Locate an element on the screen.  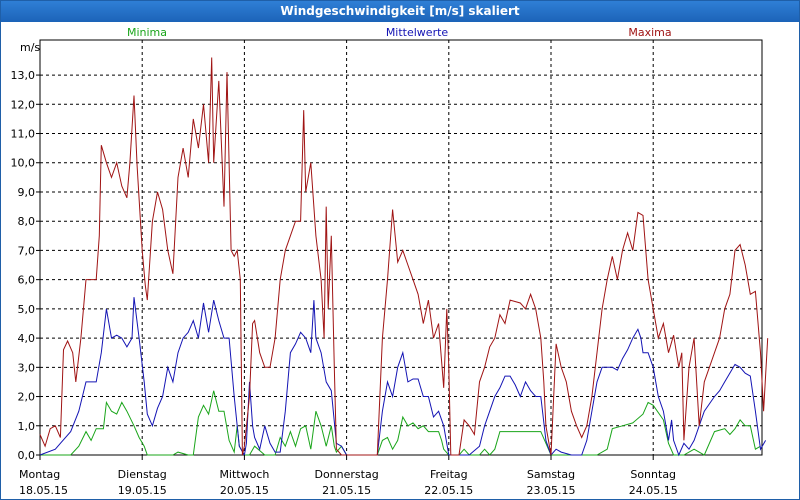
x-day-date: 20.05.15 is located at coordinates (244, 490).